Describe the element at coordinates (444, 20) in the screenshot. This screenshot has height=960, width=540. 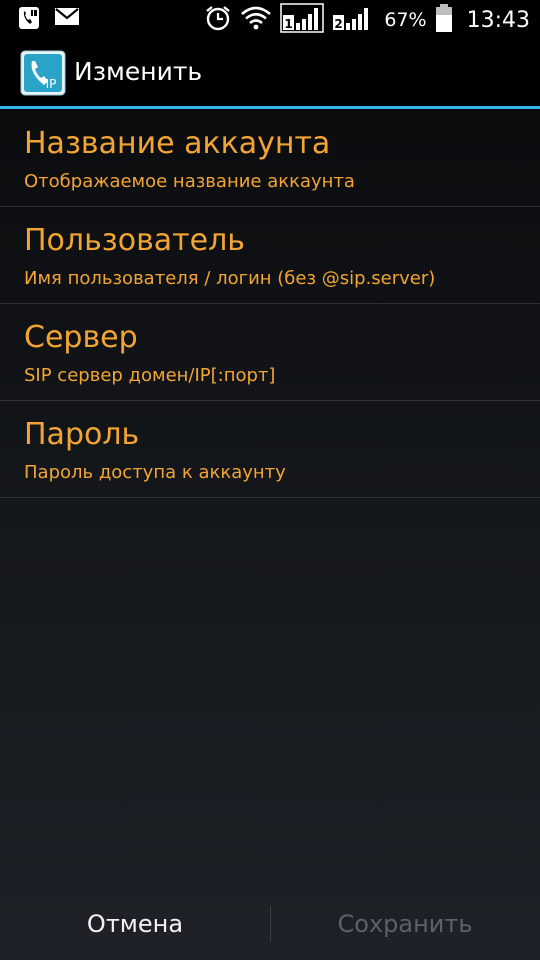
I see `battery-icon` at that location.